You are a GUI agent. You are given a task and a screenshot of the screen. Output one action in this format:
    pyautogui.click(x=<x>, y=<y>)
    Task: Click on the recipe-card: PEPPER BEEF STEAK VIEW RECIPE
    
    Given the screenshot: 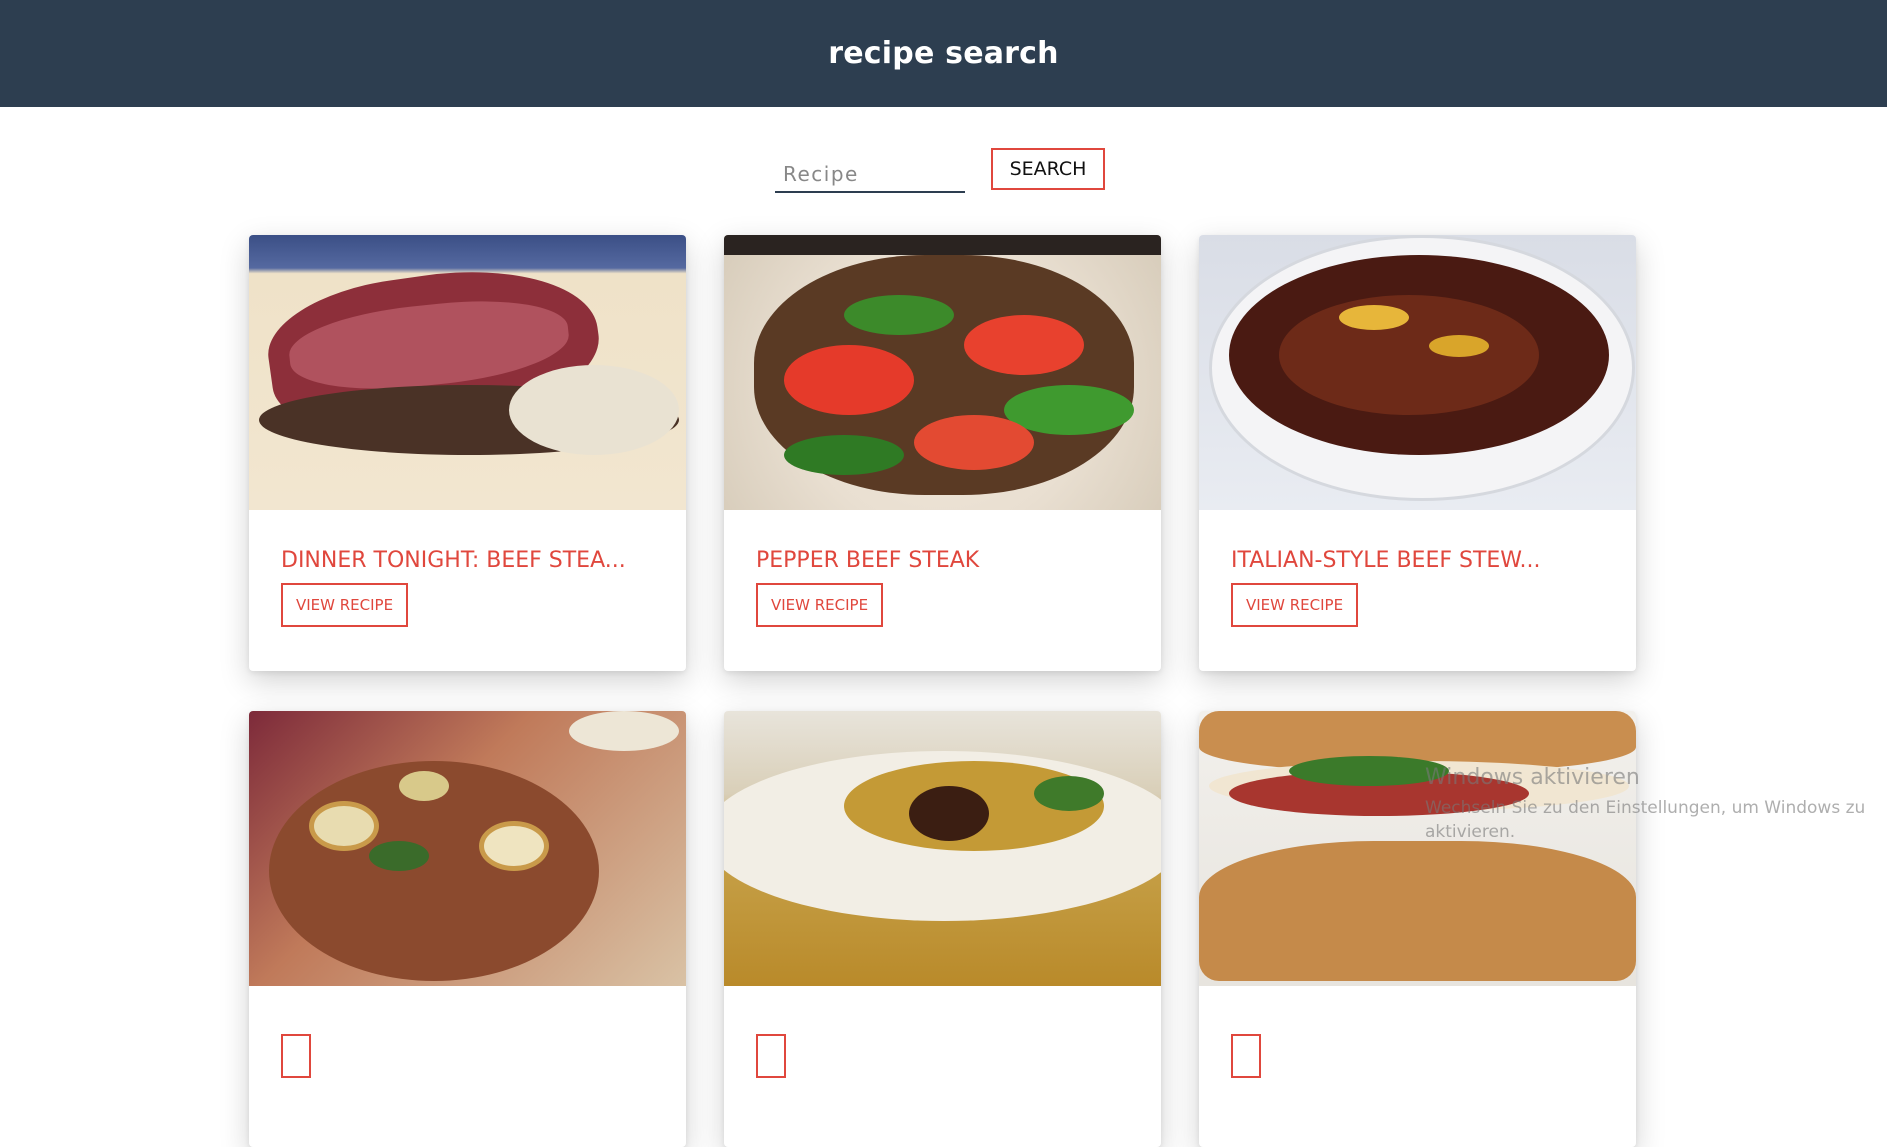 What is the action you would take?
    pyautogui.click(x=942, y=453)
    